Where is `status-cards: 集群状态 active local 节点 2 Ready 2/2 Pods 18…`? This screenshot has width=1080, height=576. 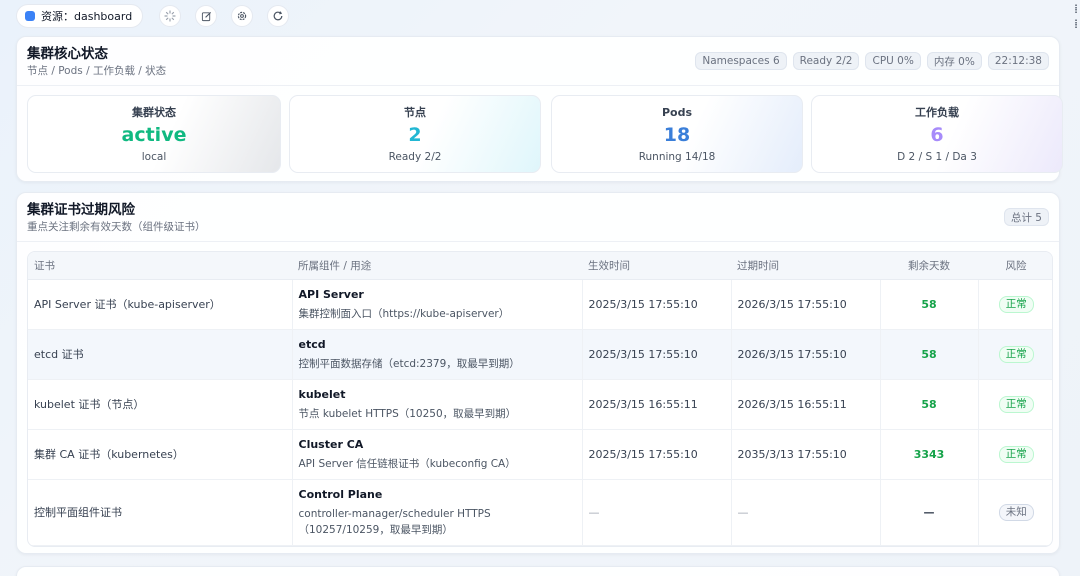 status-cards: 集群状态 active local 节点 2 Ready 2/2 Pods 18… is located at coordinates (545, 135).